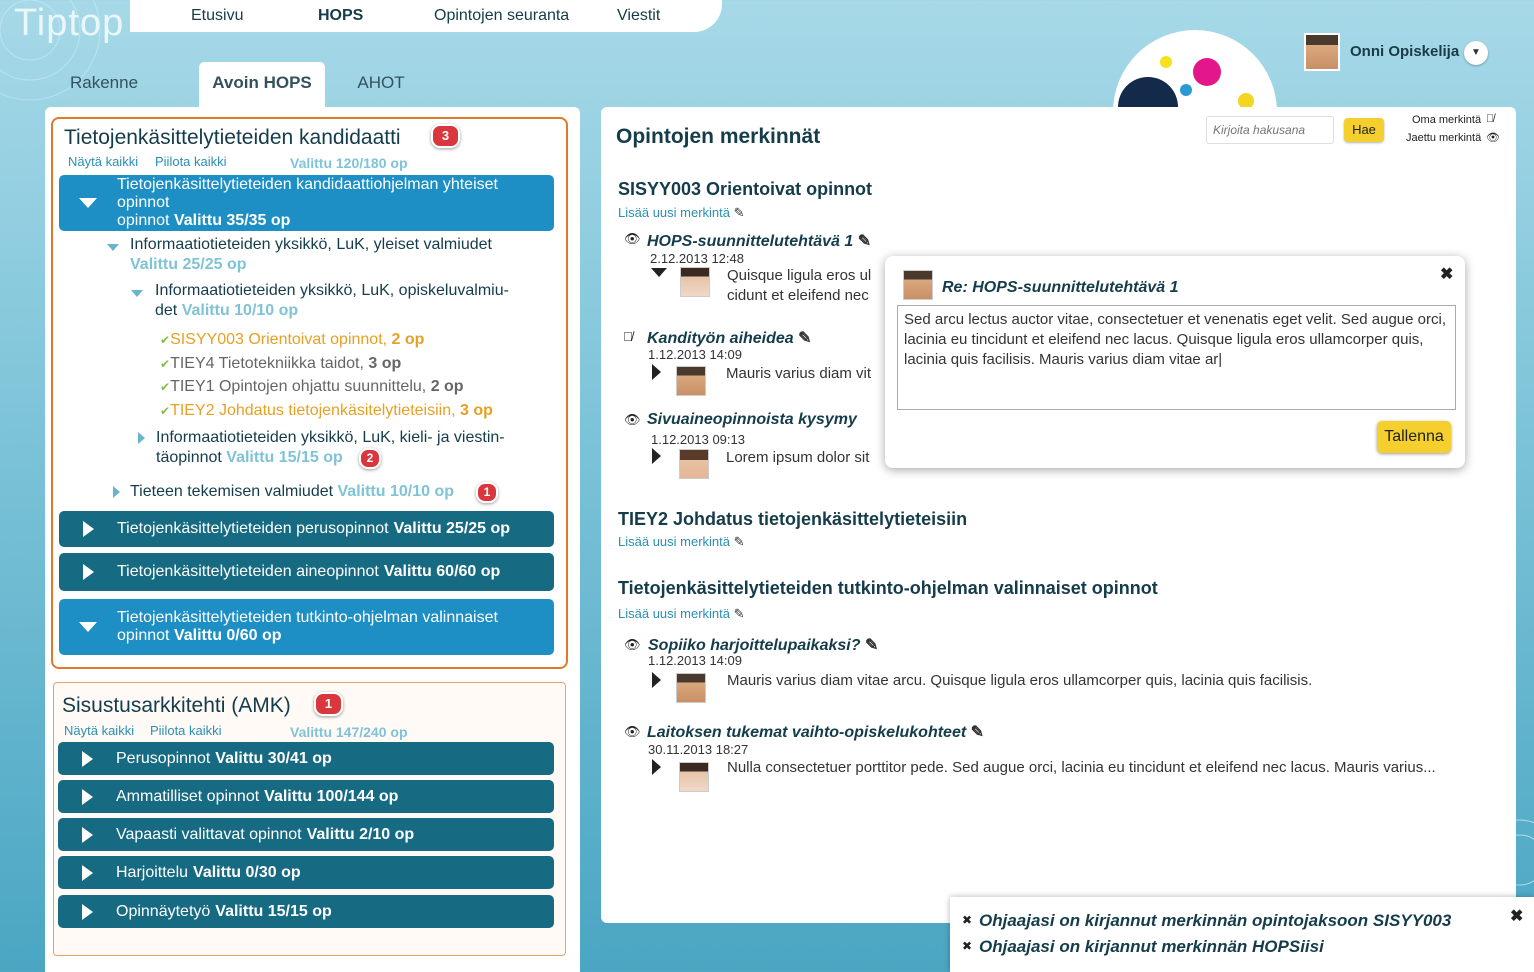 Image resolution: width=1534 pixels, height=972 pixels. Describe the element at coordinates (395, 491) in the screenshot. I see `tree-node-valittu: Valittu 10/10 op` at that location.